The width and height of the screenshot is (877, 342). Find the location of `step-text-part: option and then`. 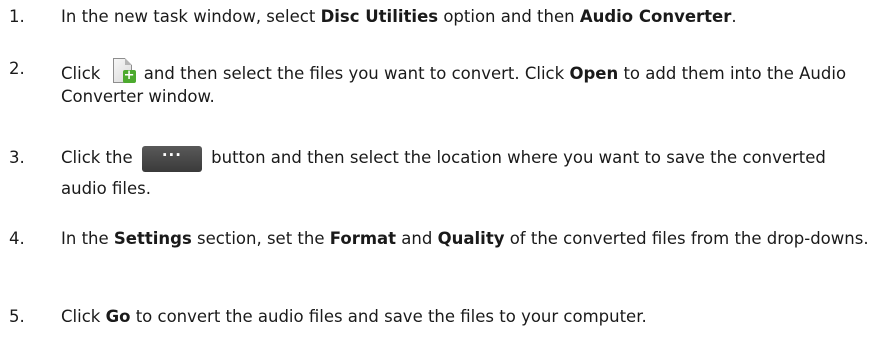

step-text-part: option and then is located at coordinates (509, 16).